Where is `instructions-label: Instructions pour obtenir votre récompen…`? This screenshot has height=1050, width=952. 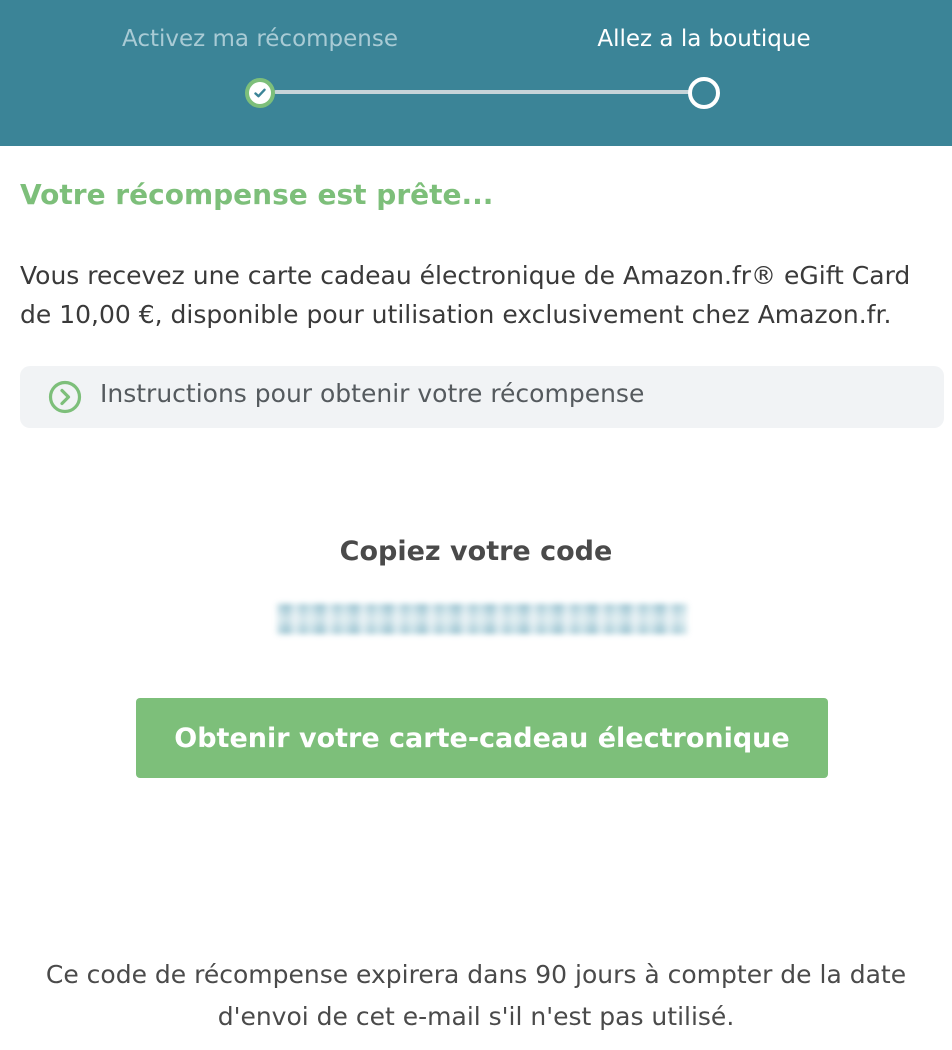
instructions-label: Instructions pour obtenir votre récompen… is located at coordinates (372, 393).